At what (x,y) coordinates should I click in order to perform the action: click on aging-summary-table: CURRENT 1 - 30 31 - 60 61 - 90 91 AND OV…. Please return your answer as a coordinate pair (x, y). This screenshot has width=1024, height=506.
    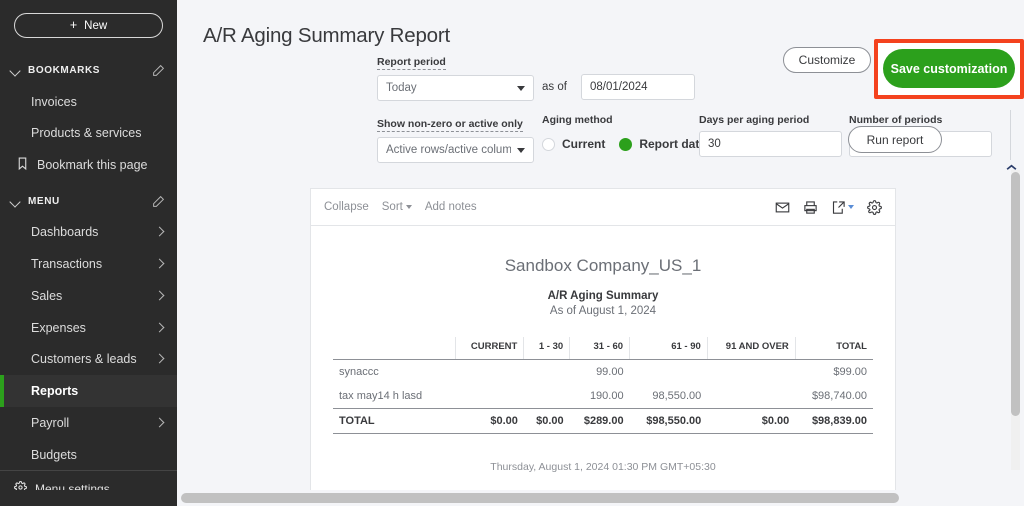
    Looking at the image, I should click on (603, 385).